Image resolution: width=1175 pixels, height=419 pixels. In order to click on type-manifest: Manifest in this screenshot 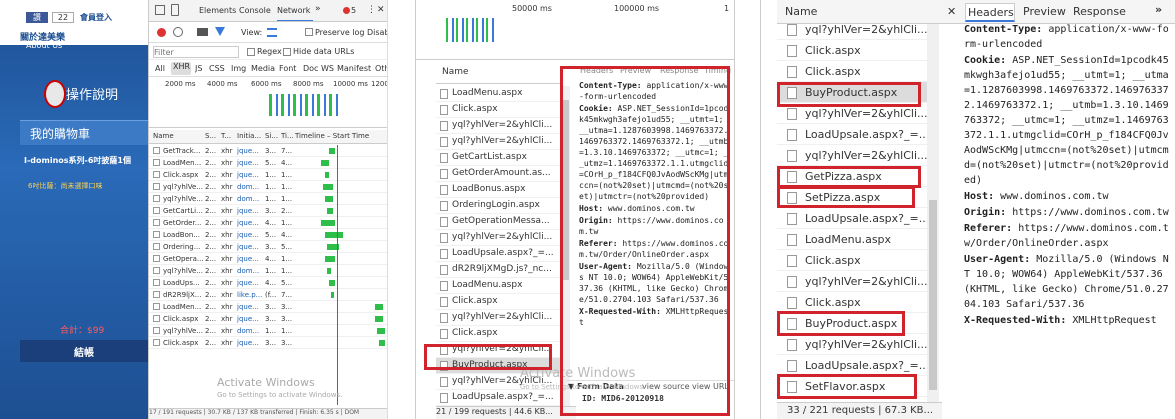, I will do `click(355, 69)`.